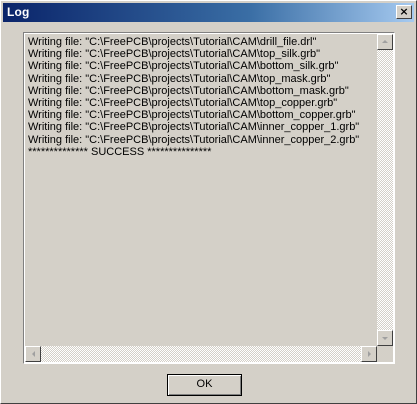 Image resolution: width=417 pixels, height=404 pixels. What do you see at coordinates (385, 354) in the screenshot?
I see `scrollbar-corner` at bounding box center [385, 354].